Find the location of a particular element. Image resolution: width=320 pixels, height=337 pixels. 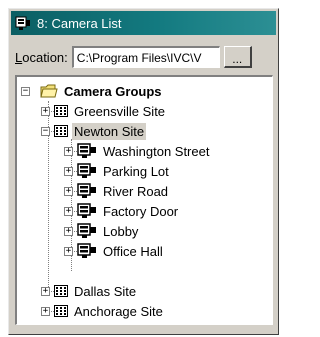

tree-item-label: Lobby is located at coordinates (121, 231).